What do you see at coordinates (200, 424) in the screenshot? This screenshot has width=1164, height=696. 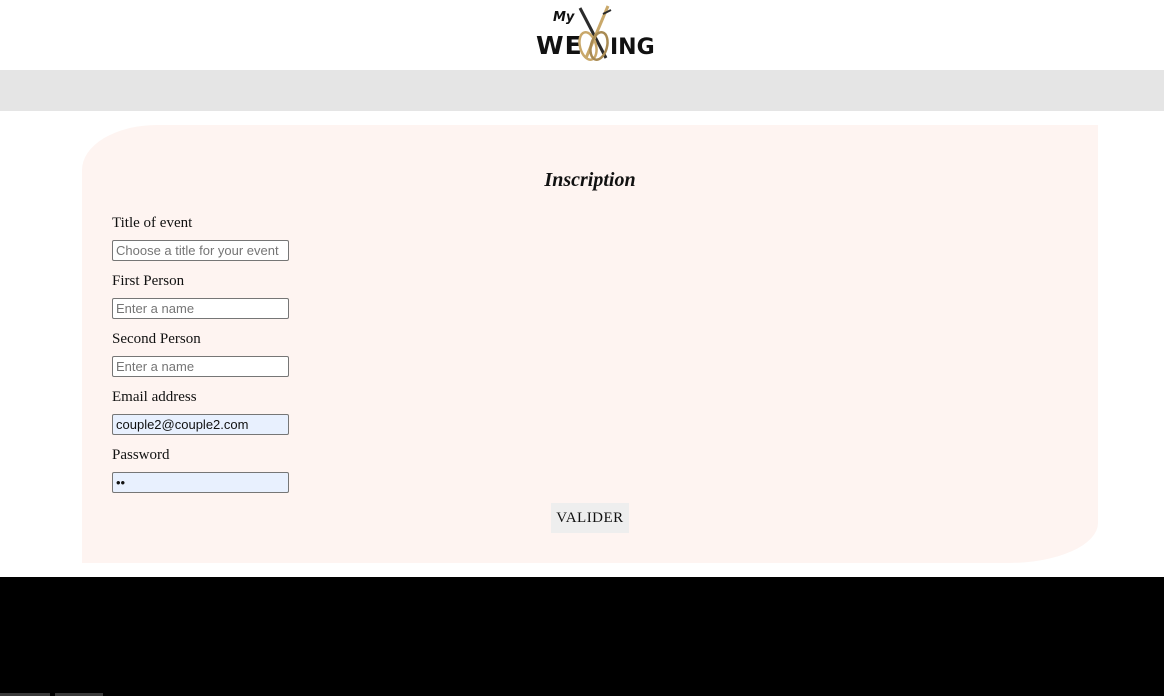 I see `email-address-input` at bounding box center [200, 424].